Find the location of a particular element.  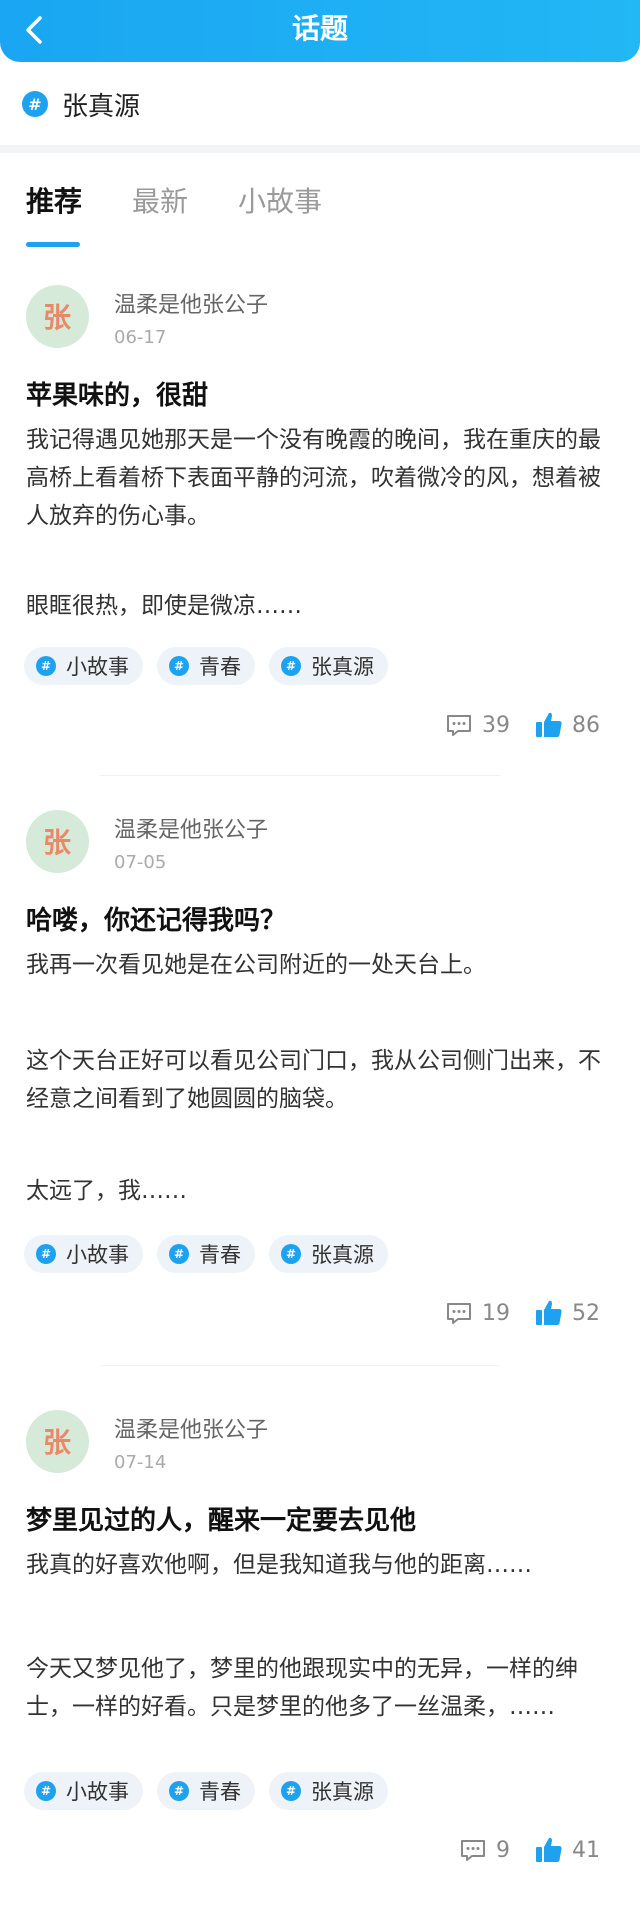

page-title: 话题 is located at coordinates (319, 28).